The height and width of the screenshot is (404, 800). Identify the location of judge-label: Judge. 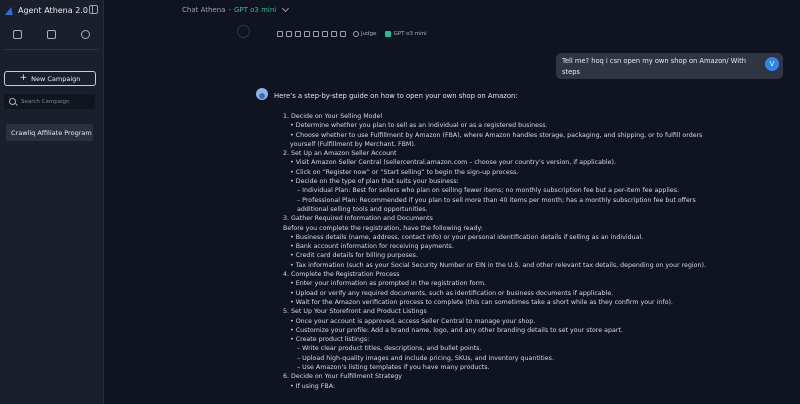
(369, 34).